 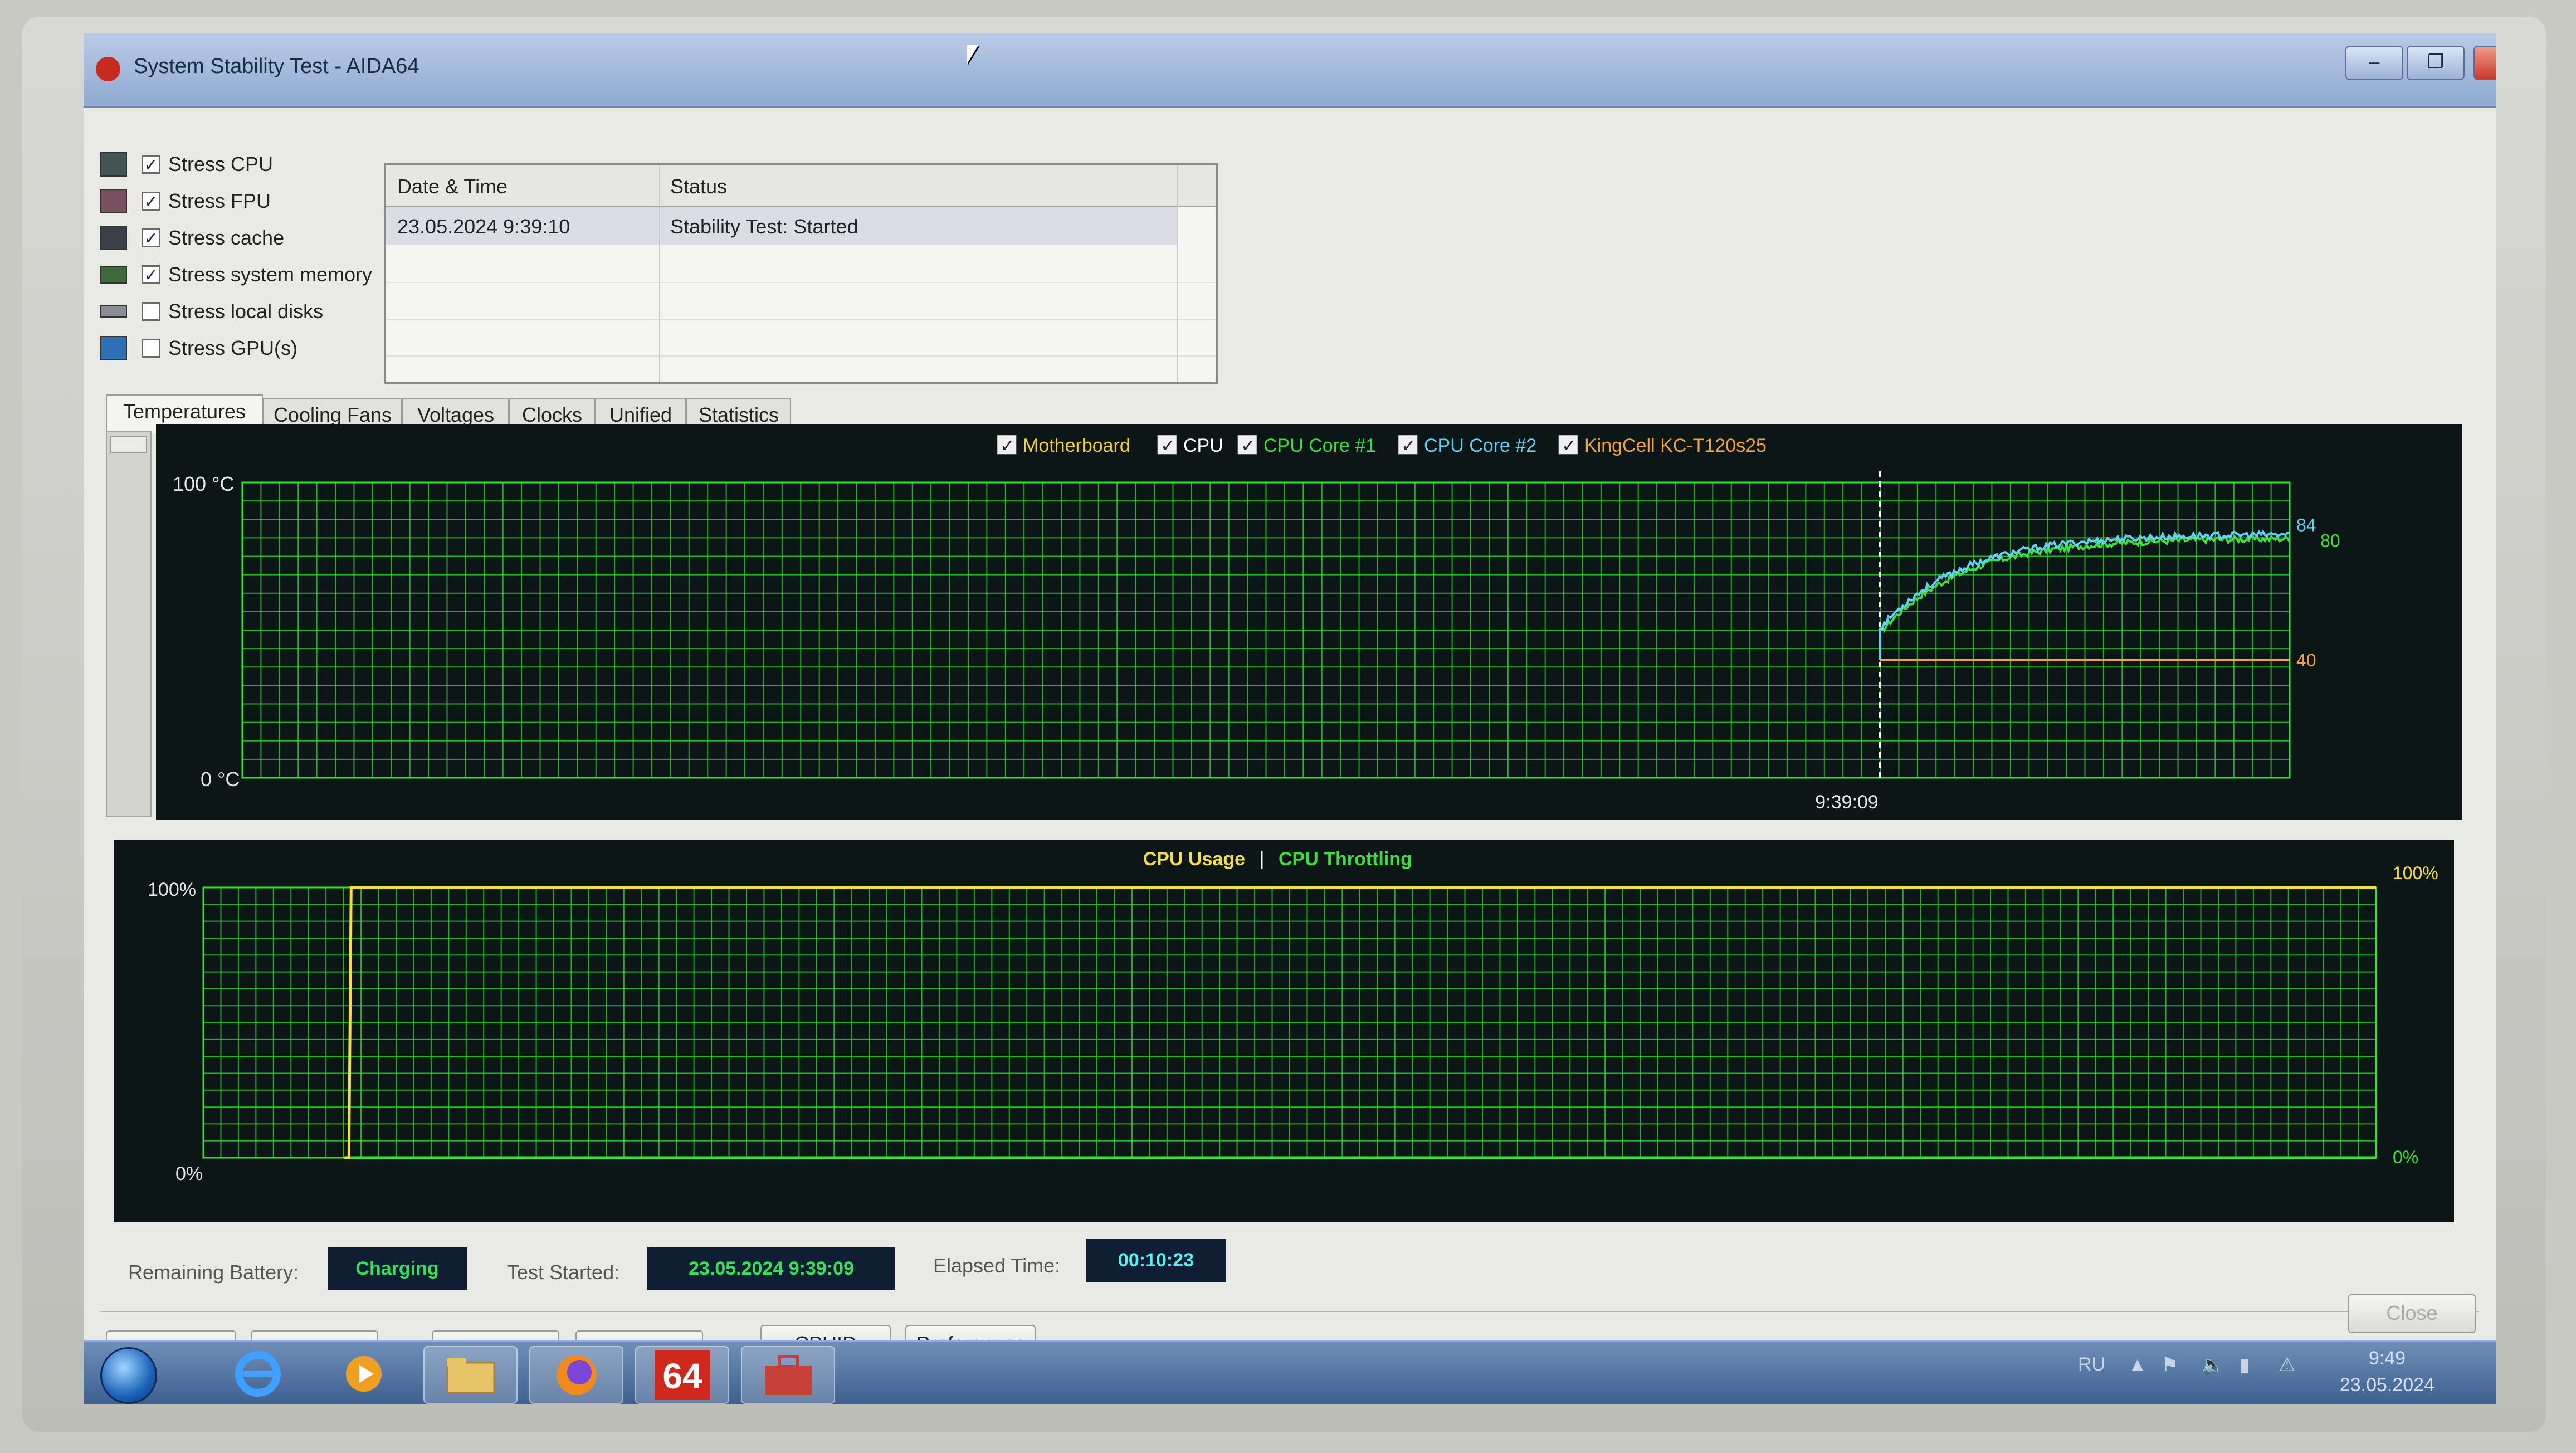 I want to click on cpu-icon, so click(x=113, y=164).